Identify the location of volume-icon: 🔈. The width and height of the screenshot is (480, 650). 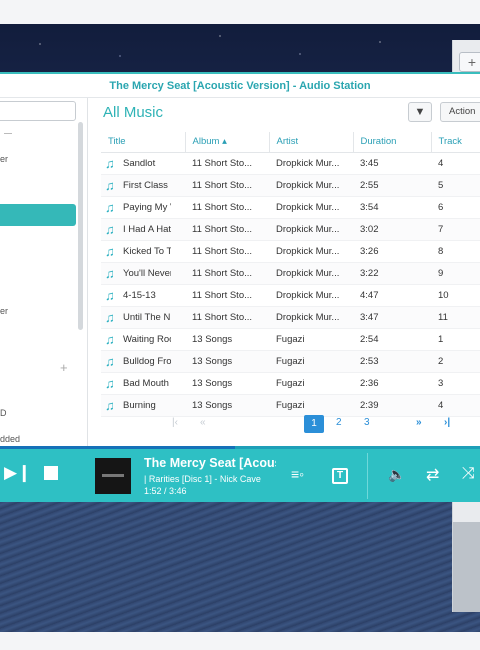
(396, 474).